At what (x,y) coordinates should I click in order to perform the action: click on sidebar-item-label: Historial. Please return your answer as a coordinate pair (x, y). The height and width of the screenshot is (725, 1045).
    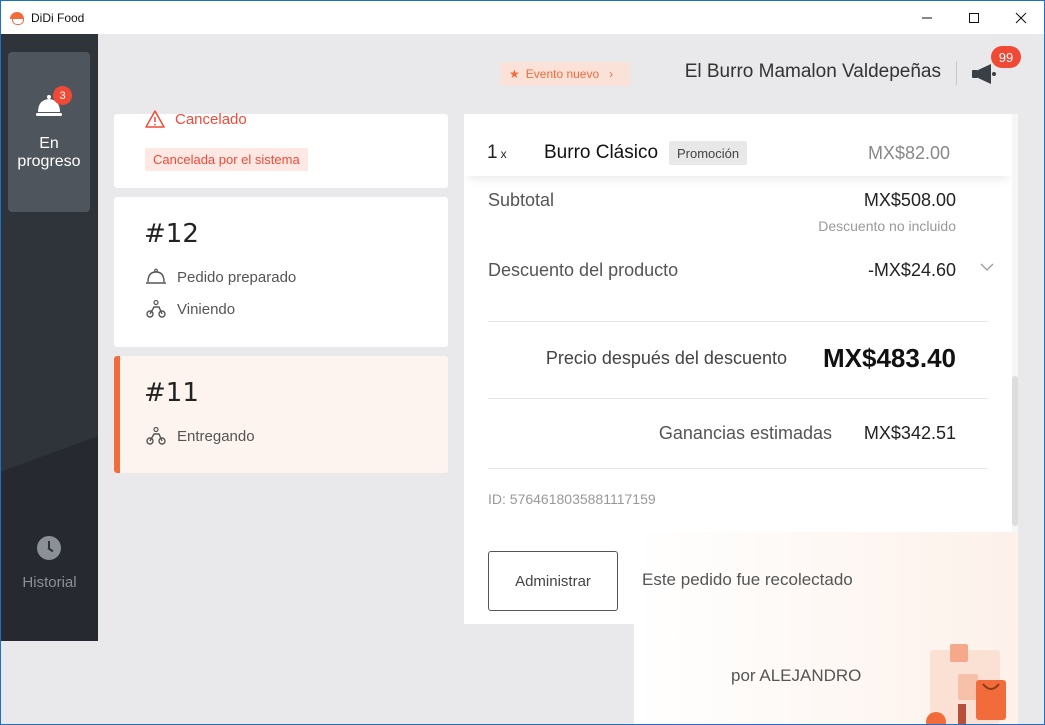
    Looking at the image, I should click on (49, 582).